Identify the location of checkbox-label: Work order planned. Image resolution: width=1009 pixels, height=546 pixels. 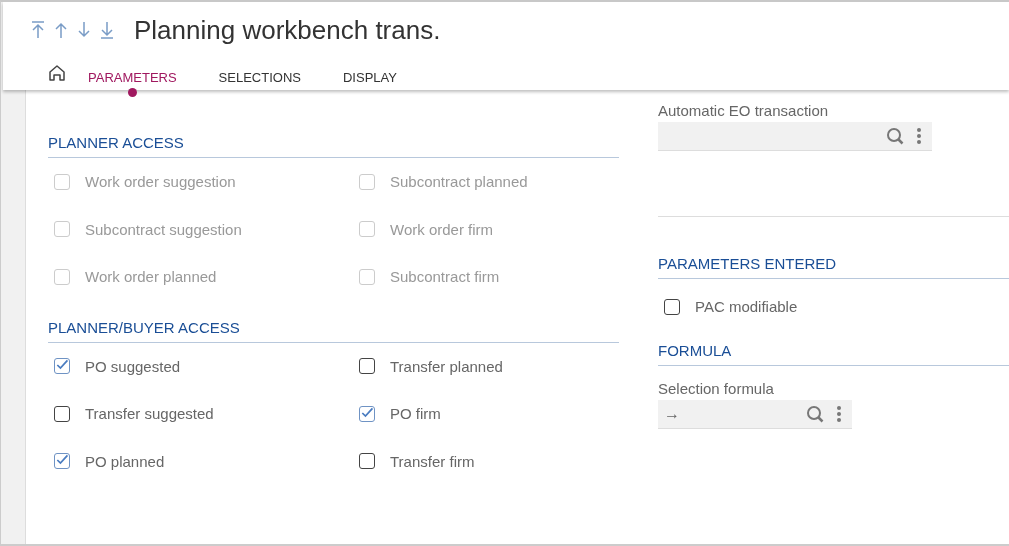
(151, 277).